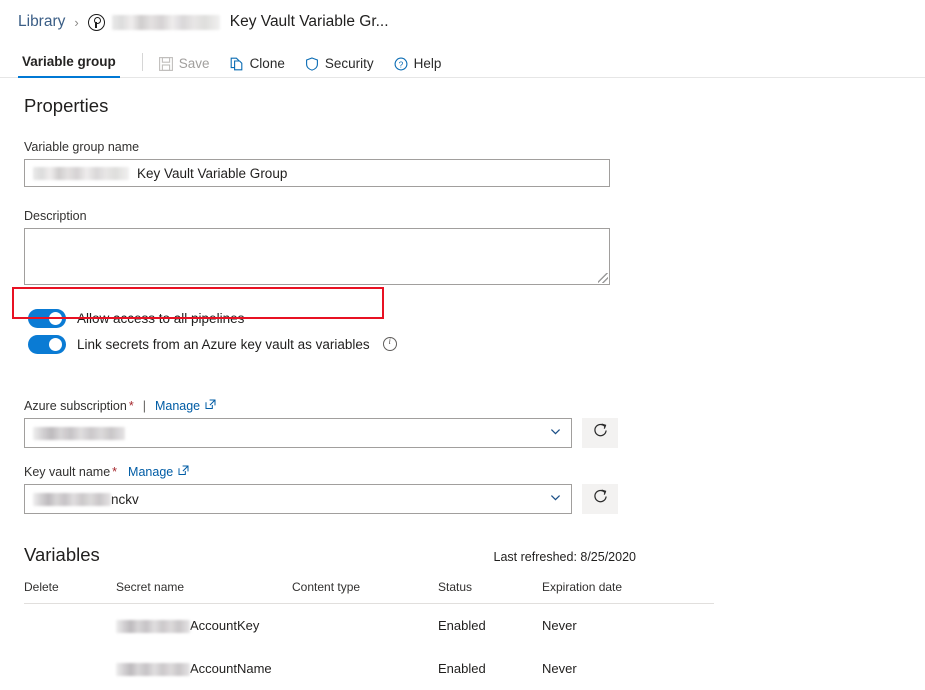 This screenshot has width=925, height=690. What do you see at coordinates (96, 22) in the screenshot?
I see `variable-group-icon` at bounding box center [96, 22].